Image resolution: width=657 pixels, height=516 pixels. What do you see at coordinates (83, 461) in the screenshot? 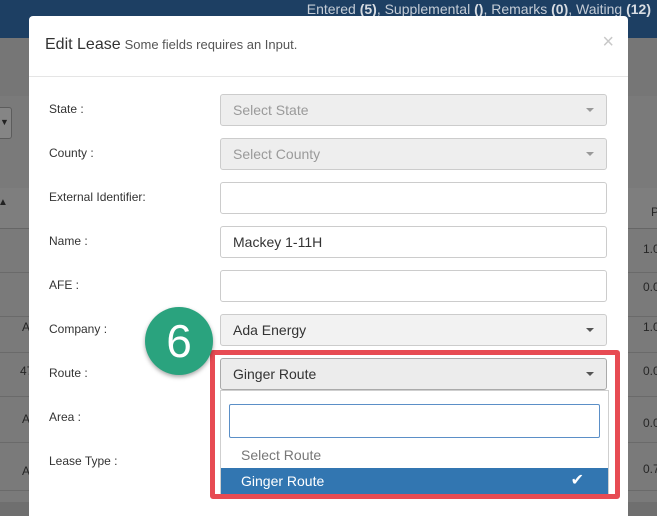
I see `lease-type-label: Lease Type :` at bounding box center [83, 461].